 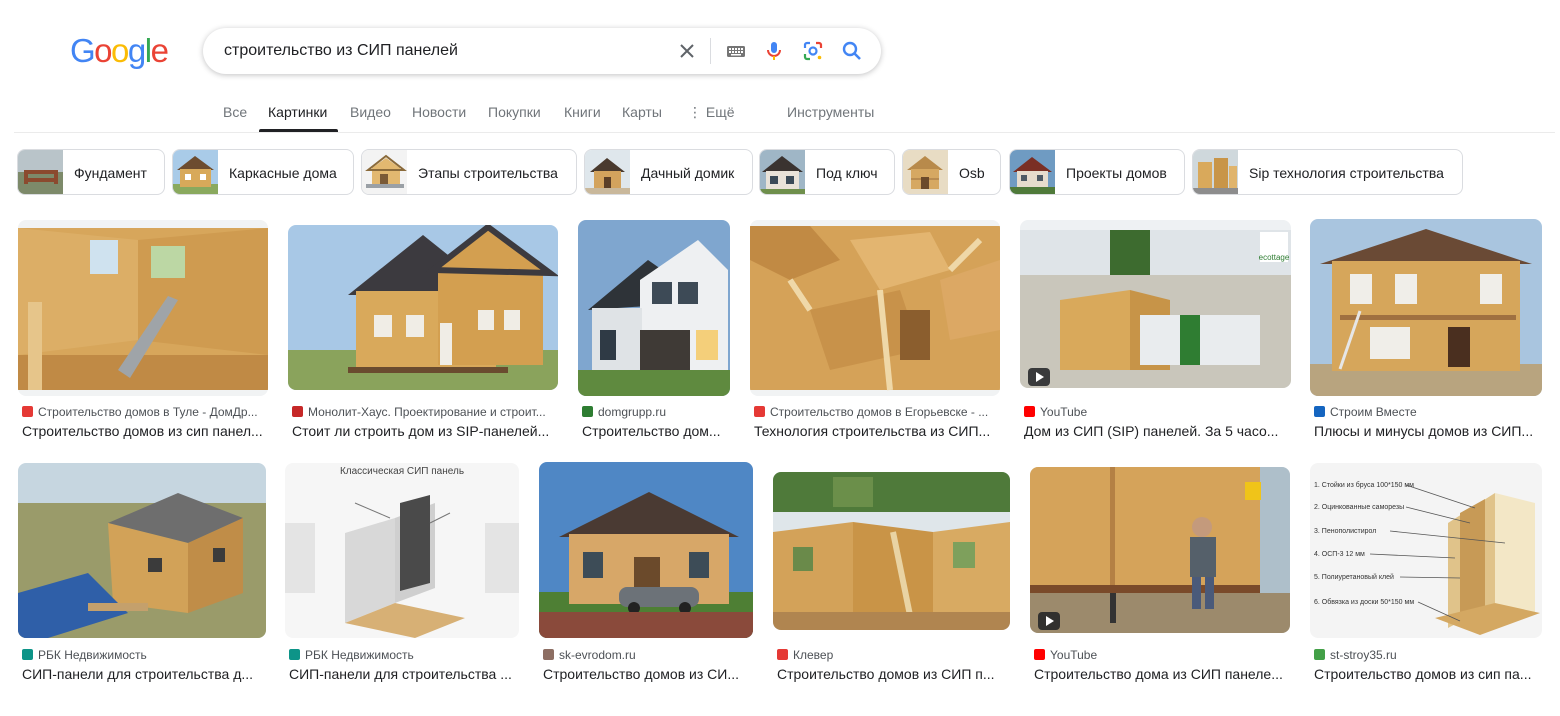 What do you see at coordinates (403, 655) in the screenshot?
I see `result-source: РБК Недвижимость` at bounding box center [403, 655].